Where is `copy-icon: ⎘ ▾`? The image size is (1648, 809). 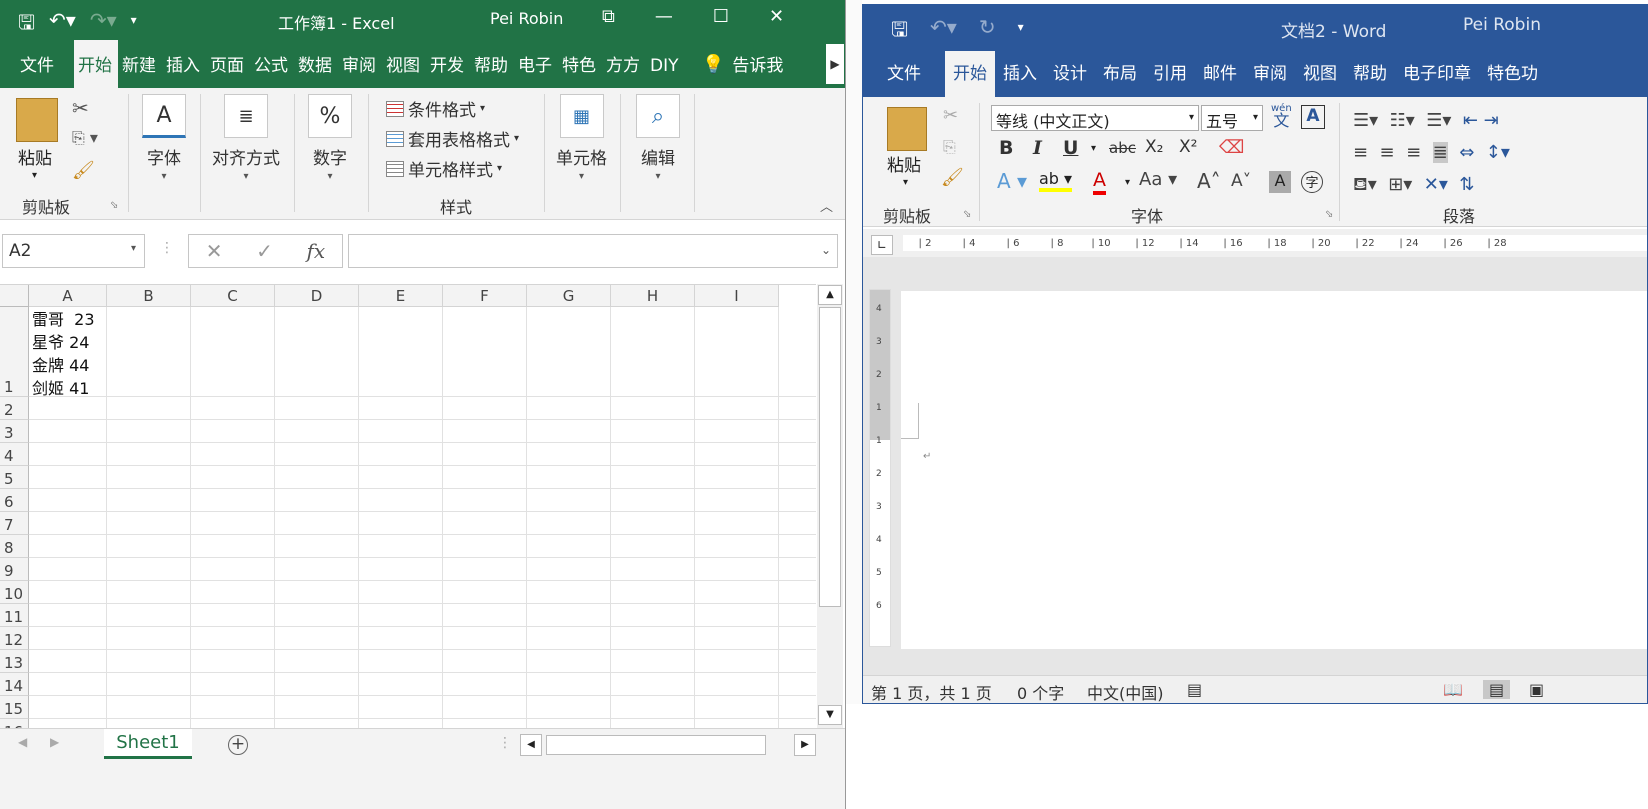 copy-icon: ⎘ ▾ is located at coordinates (85, 138).